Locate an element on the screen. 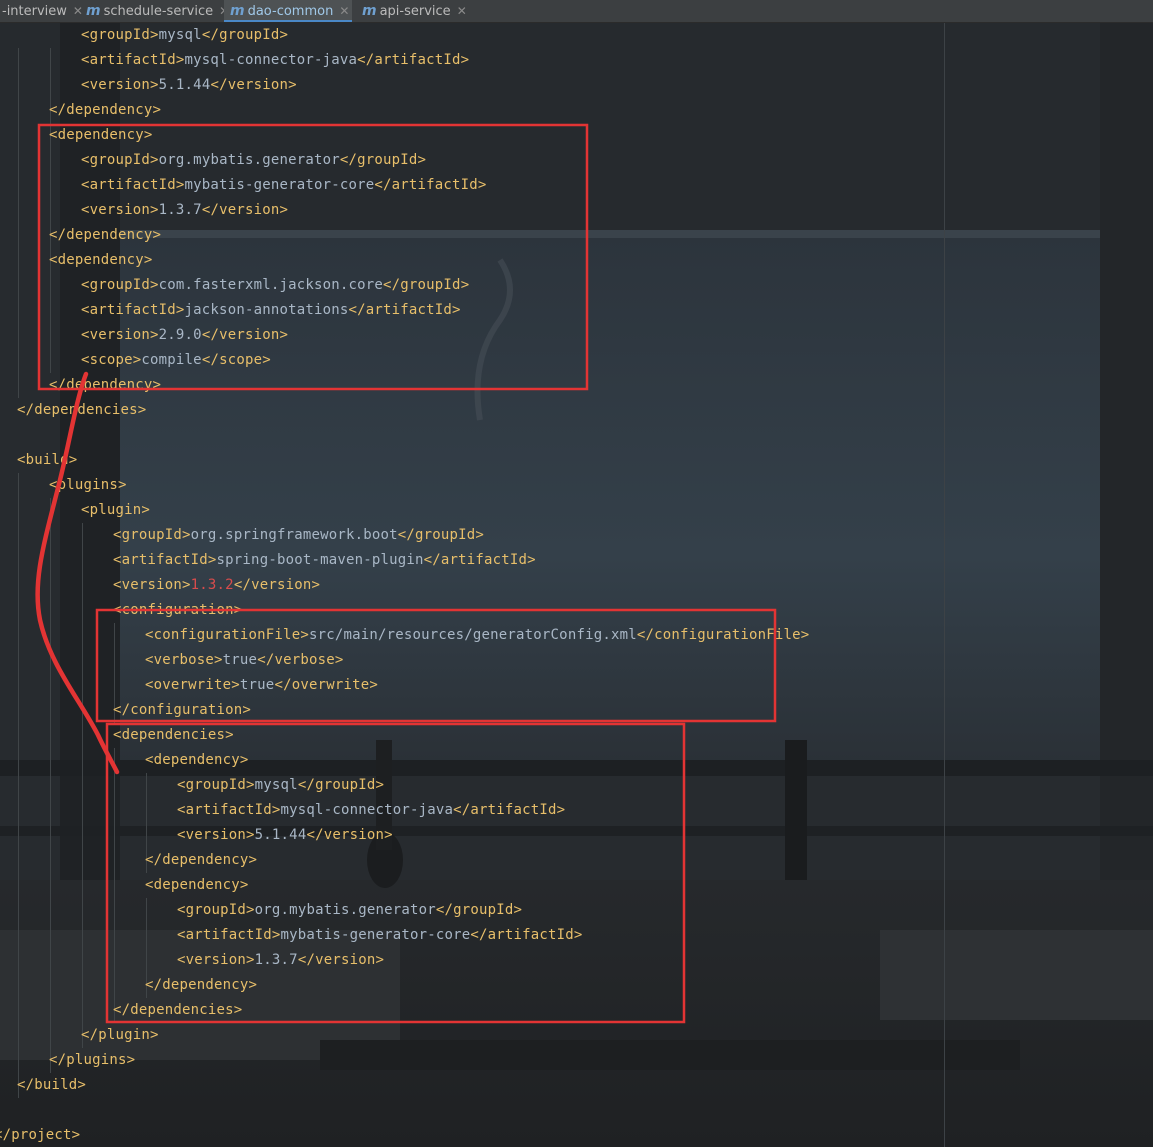 This screenshot has height=1148, width=1153. xml-value: com.fasterxml.jackson.core is located at coordinates (271, 285).